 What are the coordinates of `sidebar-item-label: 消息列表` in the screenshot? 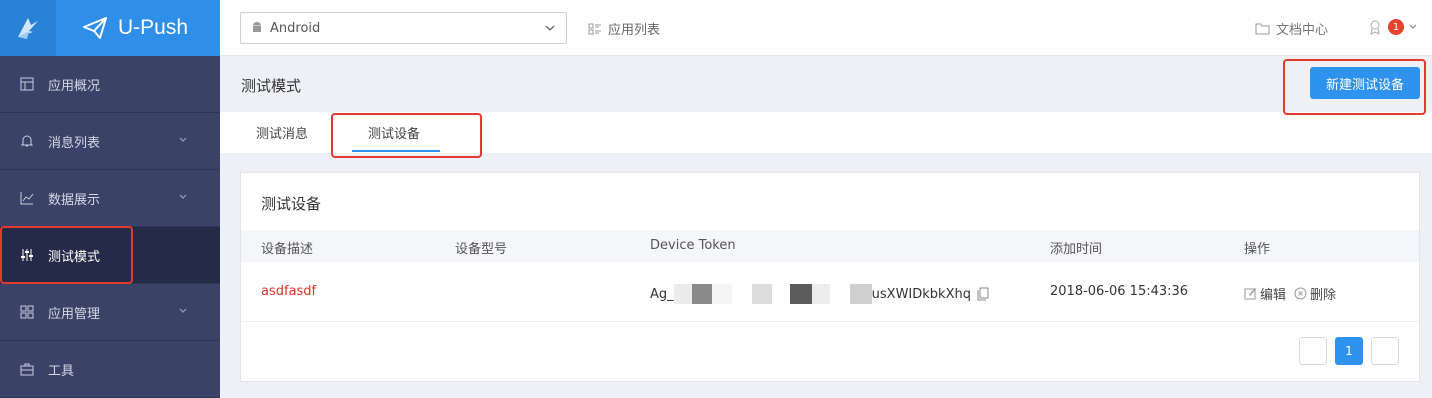 It's located at (74, 143).